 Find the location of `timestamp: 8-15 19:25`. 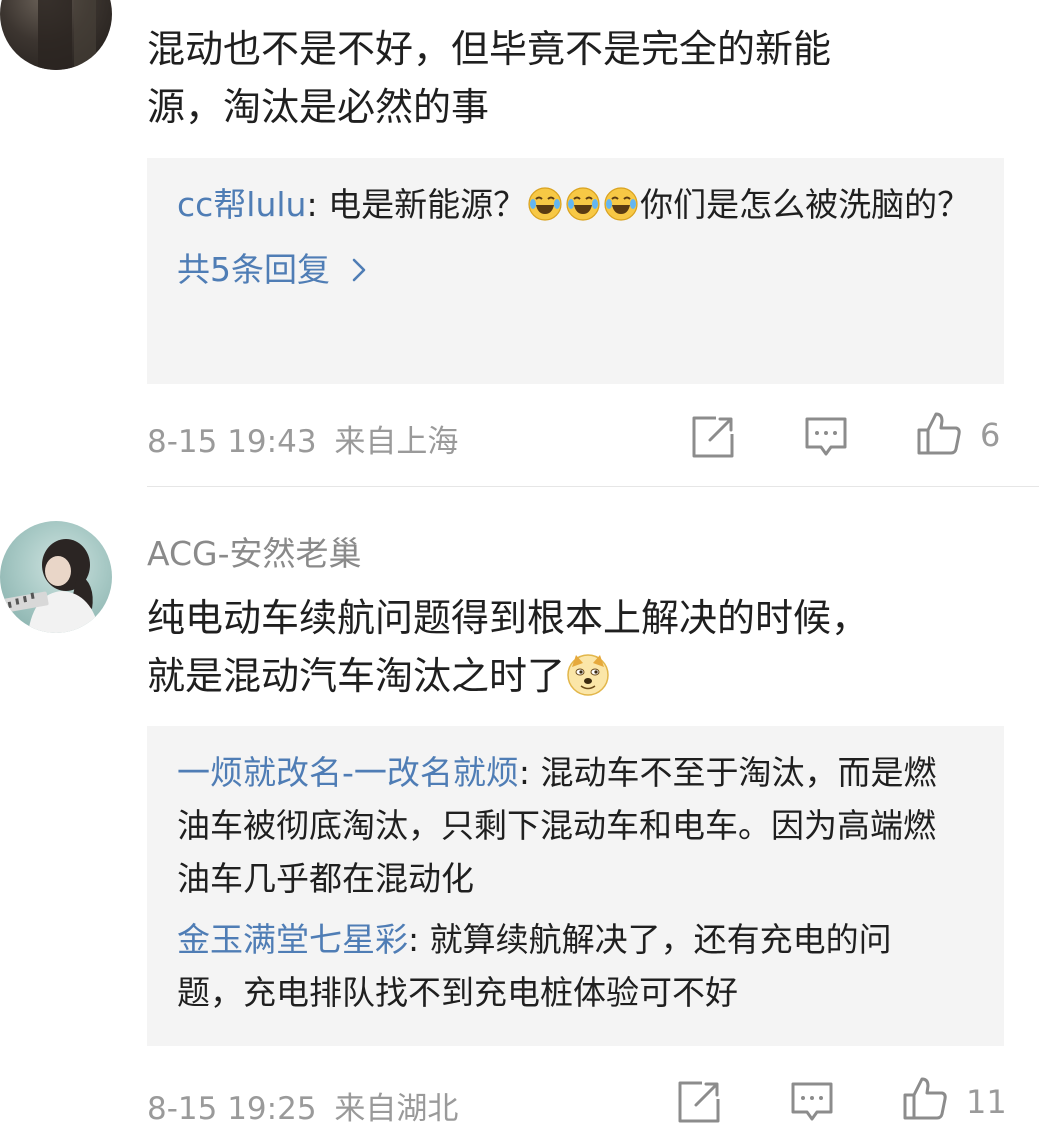

timestamp: 8-15 19:25 is located at coordinates (232, 1109).